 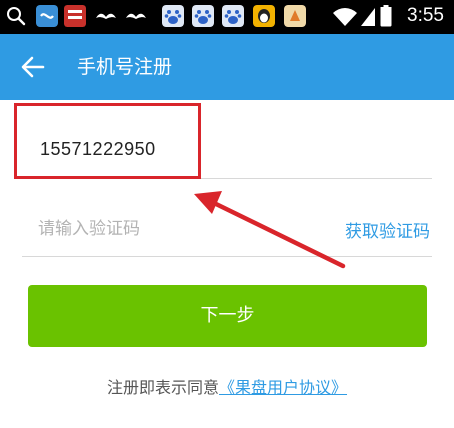 I want to click on status-bar: 3:55, so click(x=227, y=17).